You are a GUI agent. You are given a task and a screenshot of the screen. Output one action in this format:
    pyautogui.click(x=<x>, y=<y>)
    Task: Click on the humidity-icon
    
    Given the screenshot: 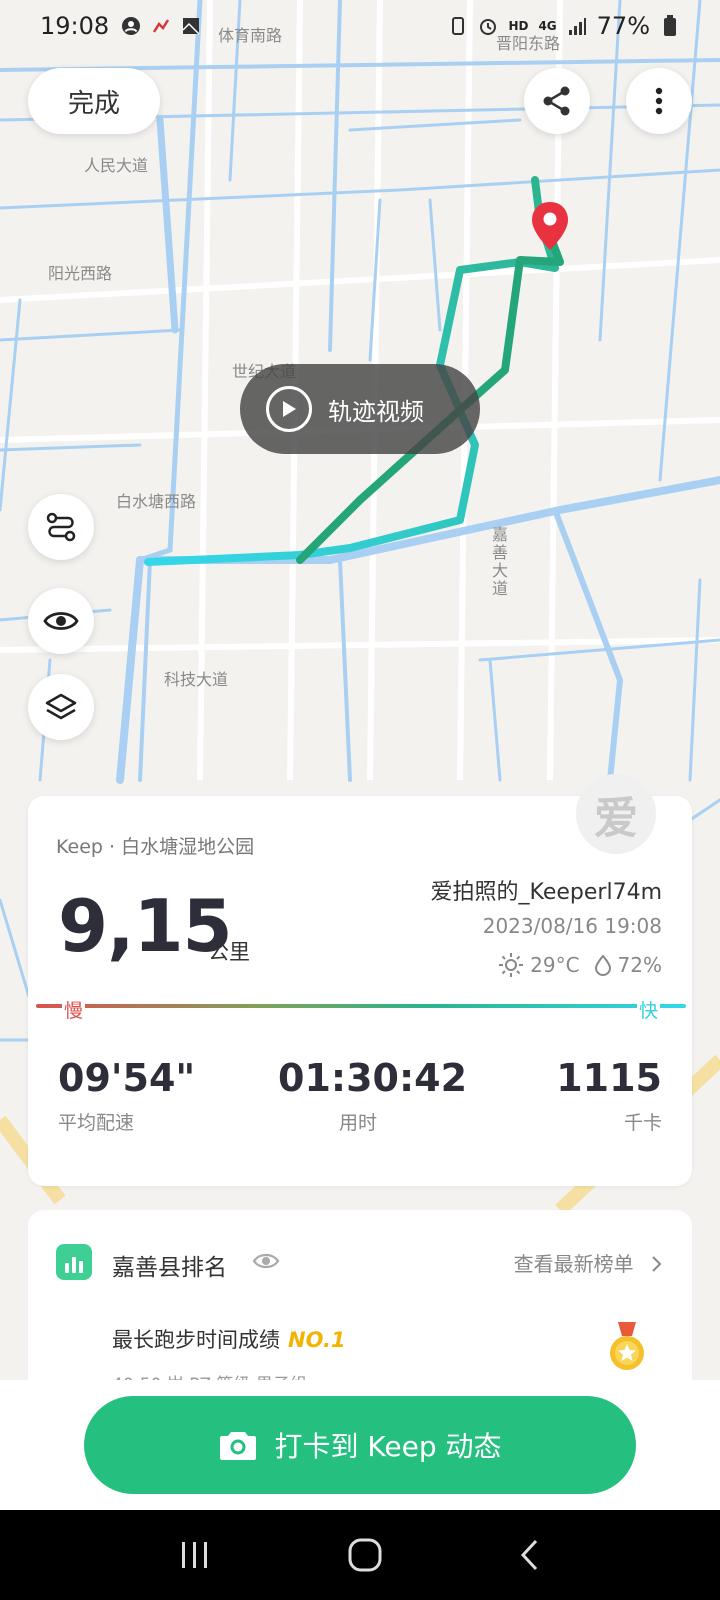 What is the action you would take?
    pyautogui.click(x=602, y=965)
    